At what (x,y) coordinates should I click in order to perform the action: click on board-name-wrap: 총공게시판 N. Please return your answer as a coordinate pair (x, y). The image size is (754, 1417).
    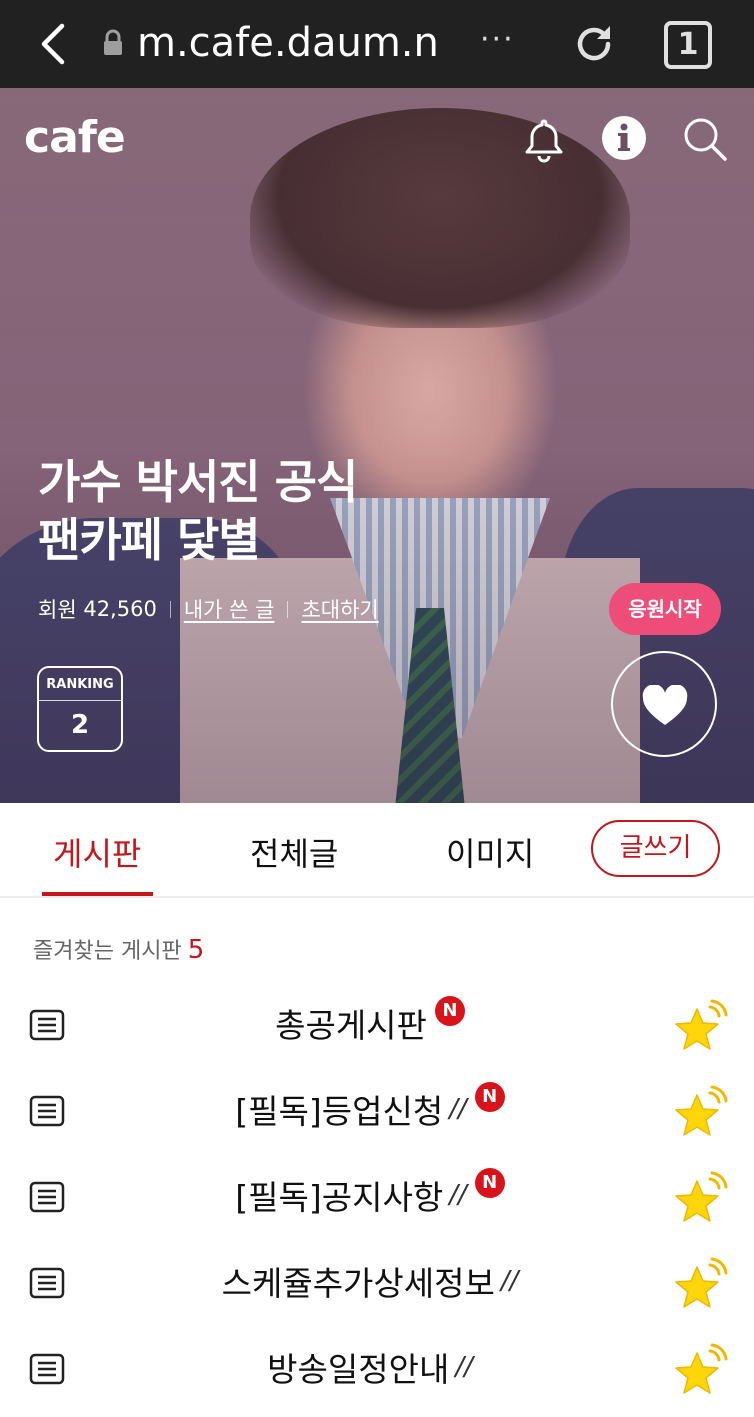
    Looking at the image, I should click on (370, 1021).